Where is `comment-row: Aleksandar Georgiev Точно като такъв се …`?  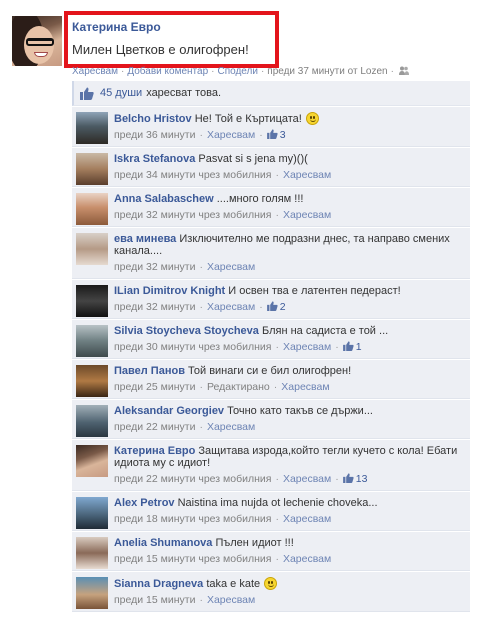 comment-row: Aleksandar Georgiev Точно като такъв се … is located at coordinates (271, 419).